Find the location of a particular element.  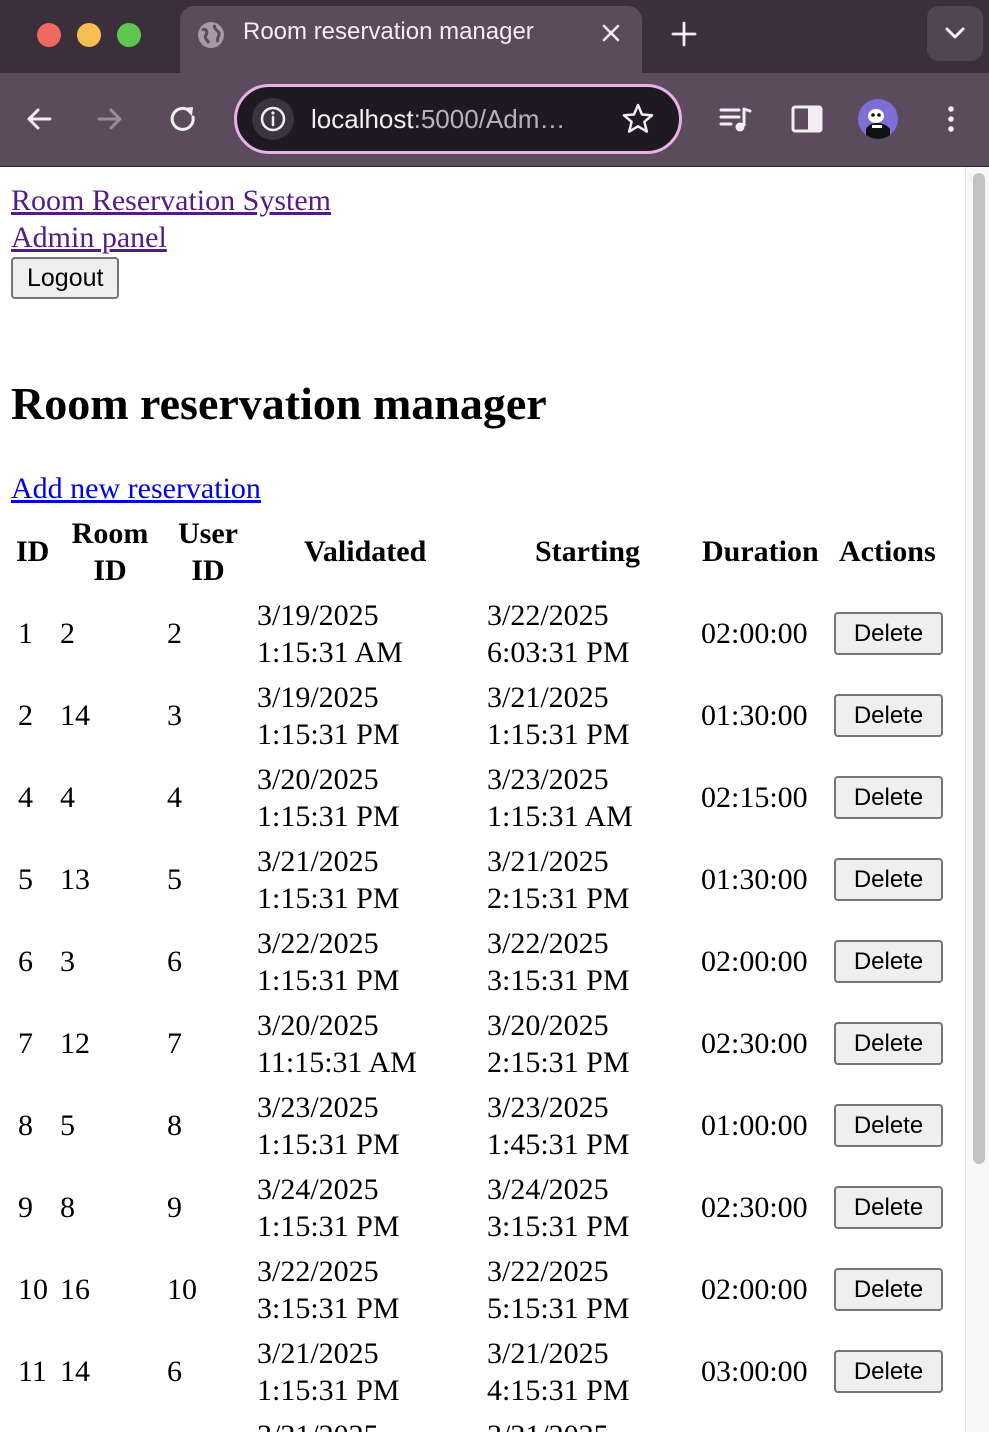

cell-id: 1 is located at coordinates (25, 633).